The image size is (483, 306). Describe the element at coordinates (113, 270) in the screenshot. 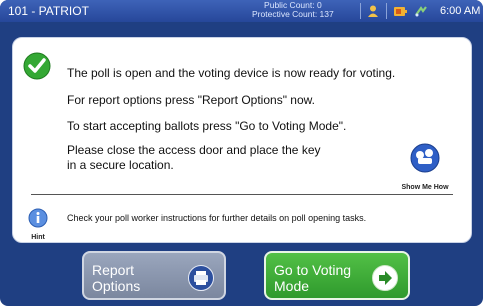

I see `report-options-label-line1: Report` at that location.